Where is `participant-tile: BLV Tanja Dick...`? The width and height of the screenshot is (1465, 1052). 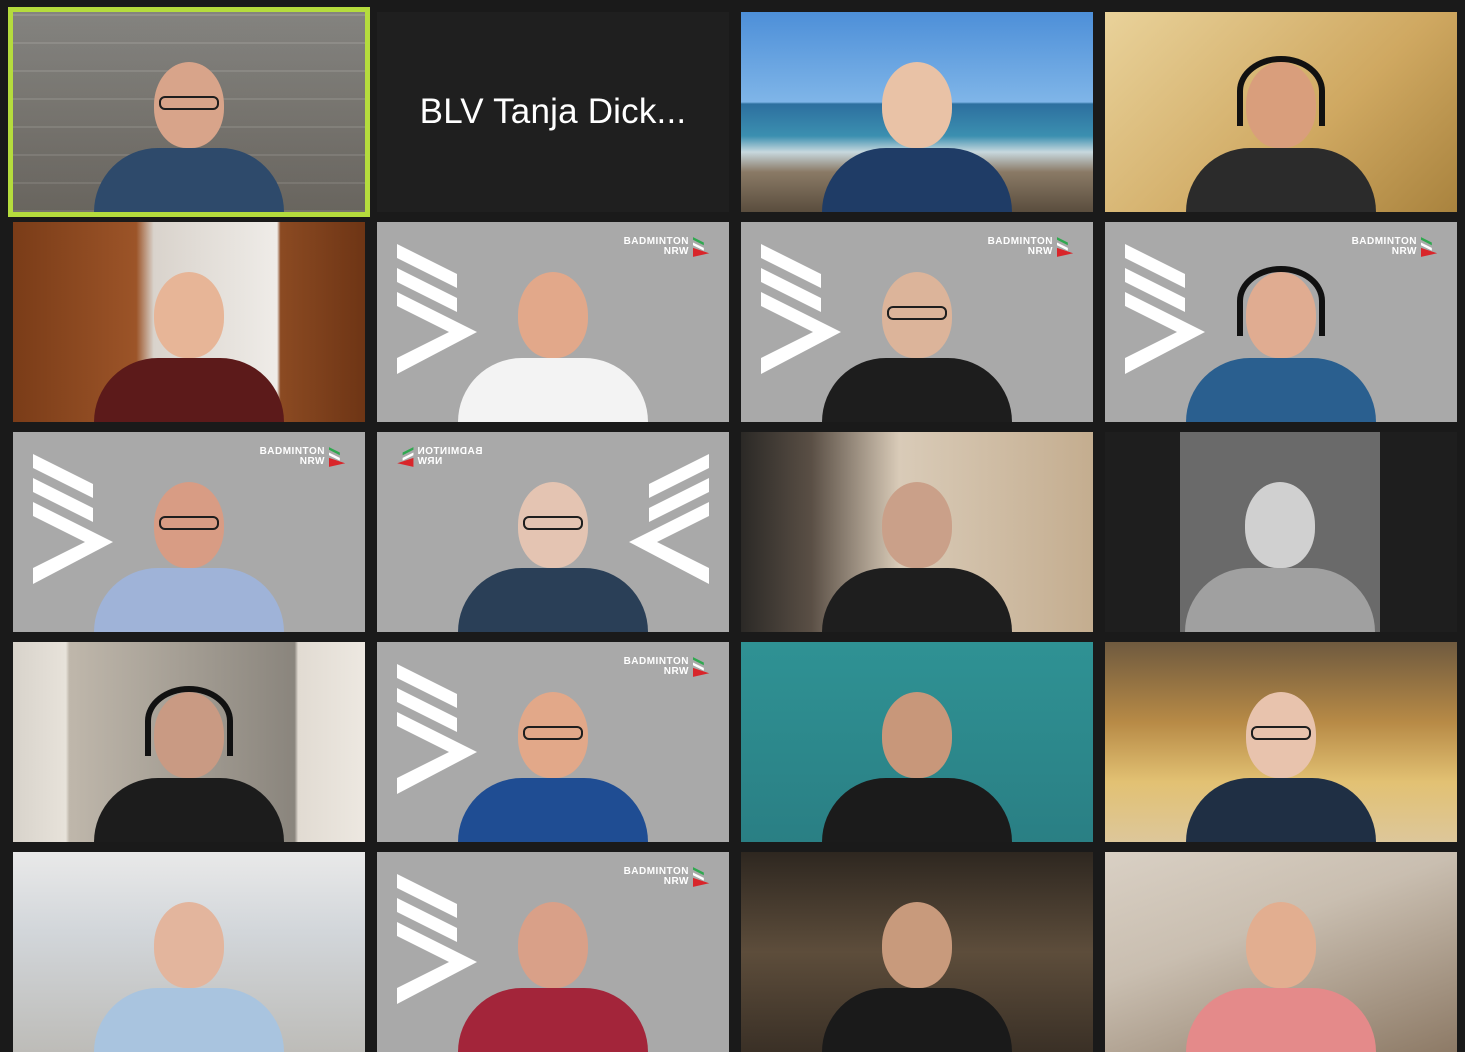
participant-tile: BLV Tanja Dick... is located at coordinates (553, 112).